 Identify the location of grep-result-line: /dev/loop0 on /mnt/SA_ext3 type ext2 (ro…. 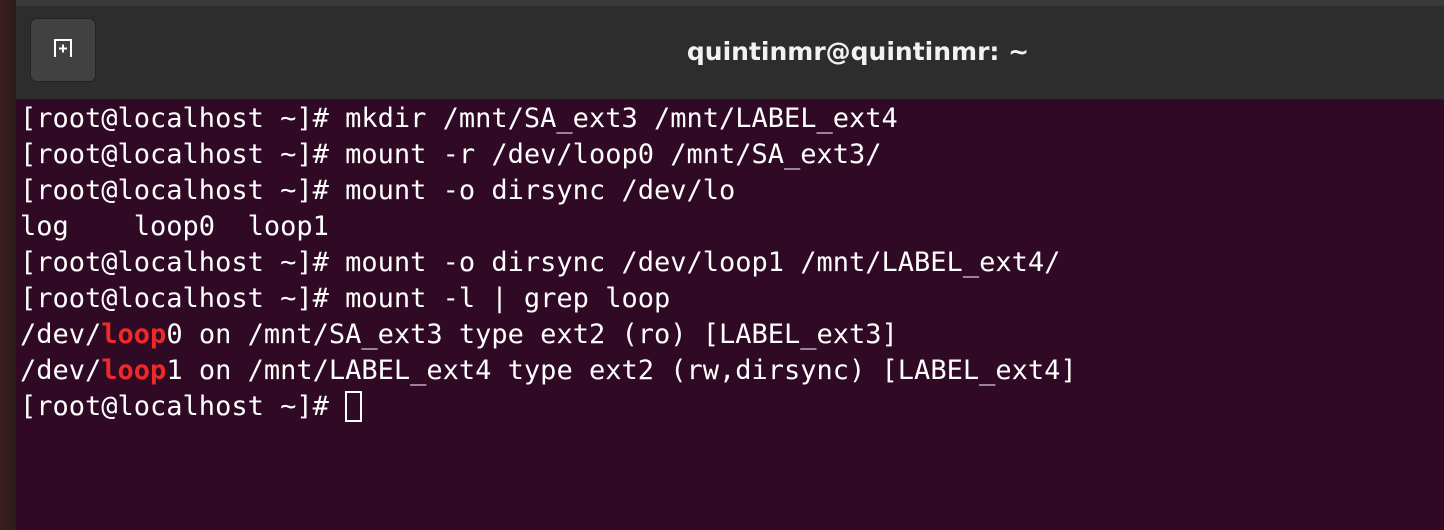
(730, 335).